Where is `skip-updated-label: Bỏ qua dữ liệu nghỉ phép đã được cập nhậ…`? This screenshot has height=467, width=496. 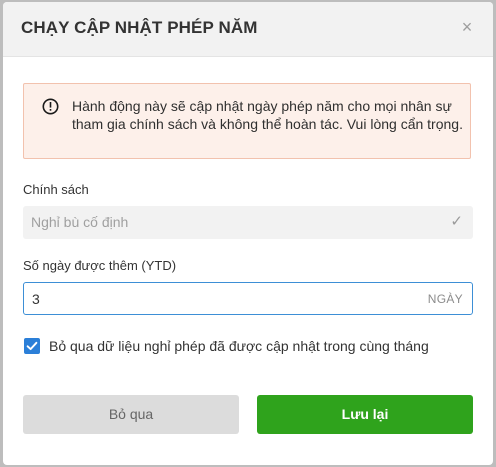 skip-updated-label: Bỏ qua dữ liệu nghỉ phép đã được cập nhậ… is located at coordinates (239, 346).